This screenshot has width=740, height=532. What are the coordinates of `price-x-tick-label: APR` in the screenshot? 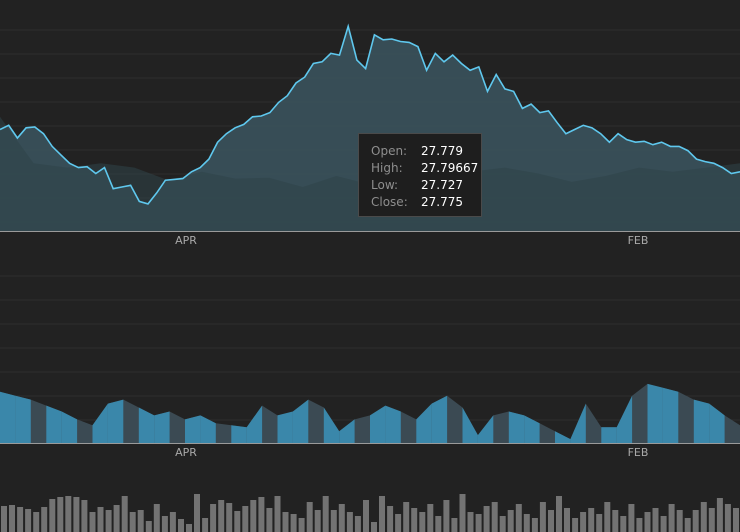 It's located at (186, 240).